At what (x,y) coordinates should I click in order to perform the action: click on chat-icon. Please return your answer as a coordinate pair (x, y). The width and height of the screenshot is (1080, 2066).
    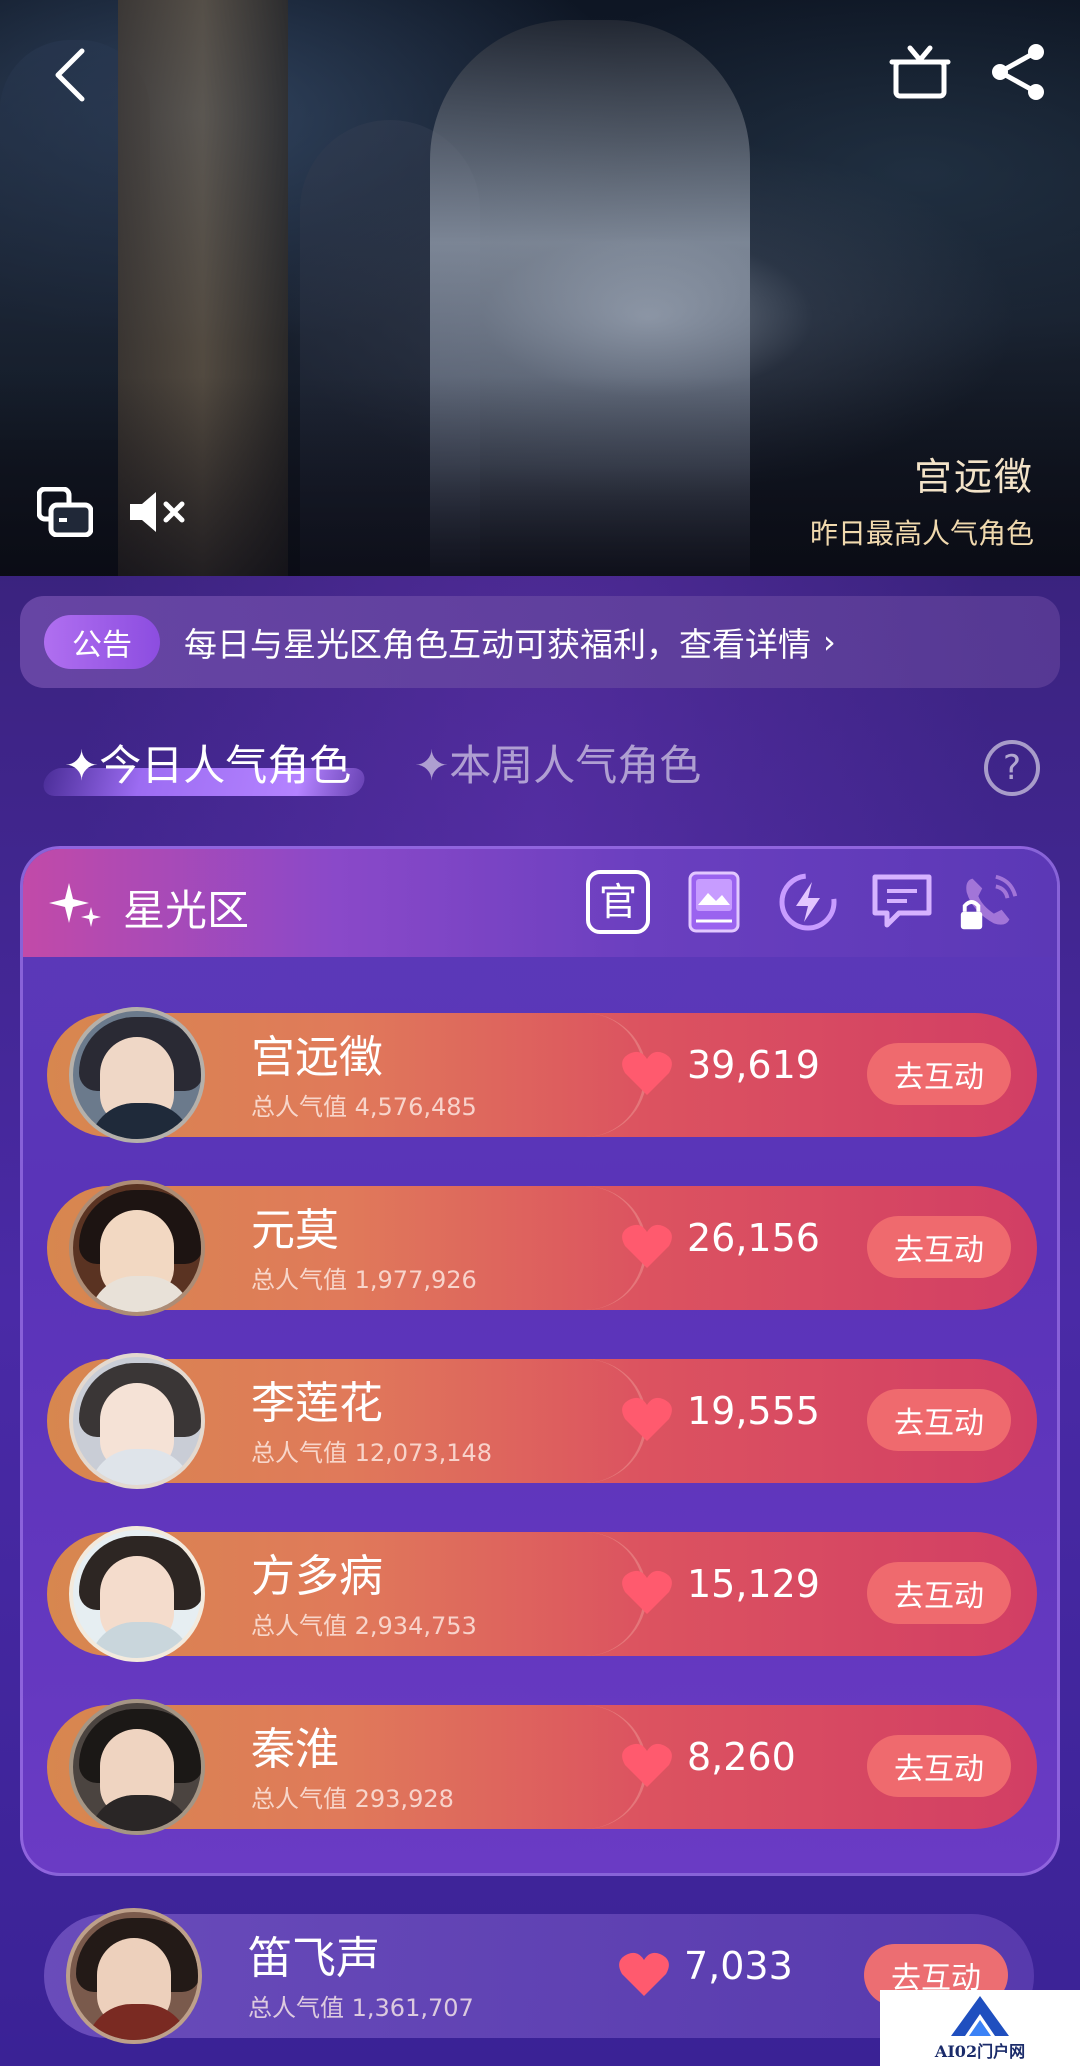
    Looking at the image, I should click on (902, 901).